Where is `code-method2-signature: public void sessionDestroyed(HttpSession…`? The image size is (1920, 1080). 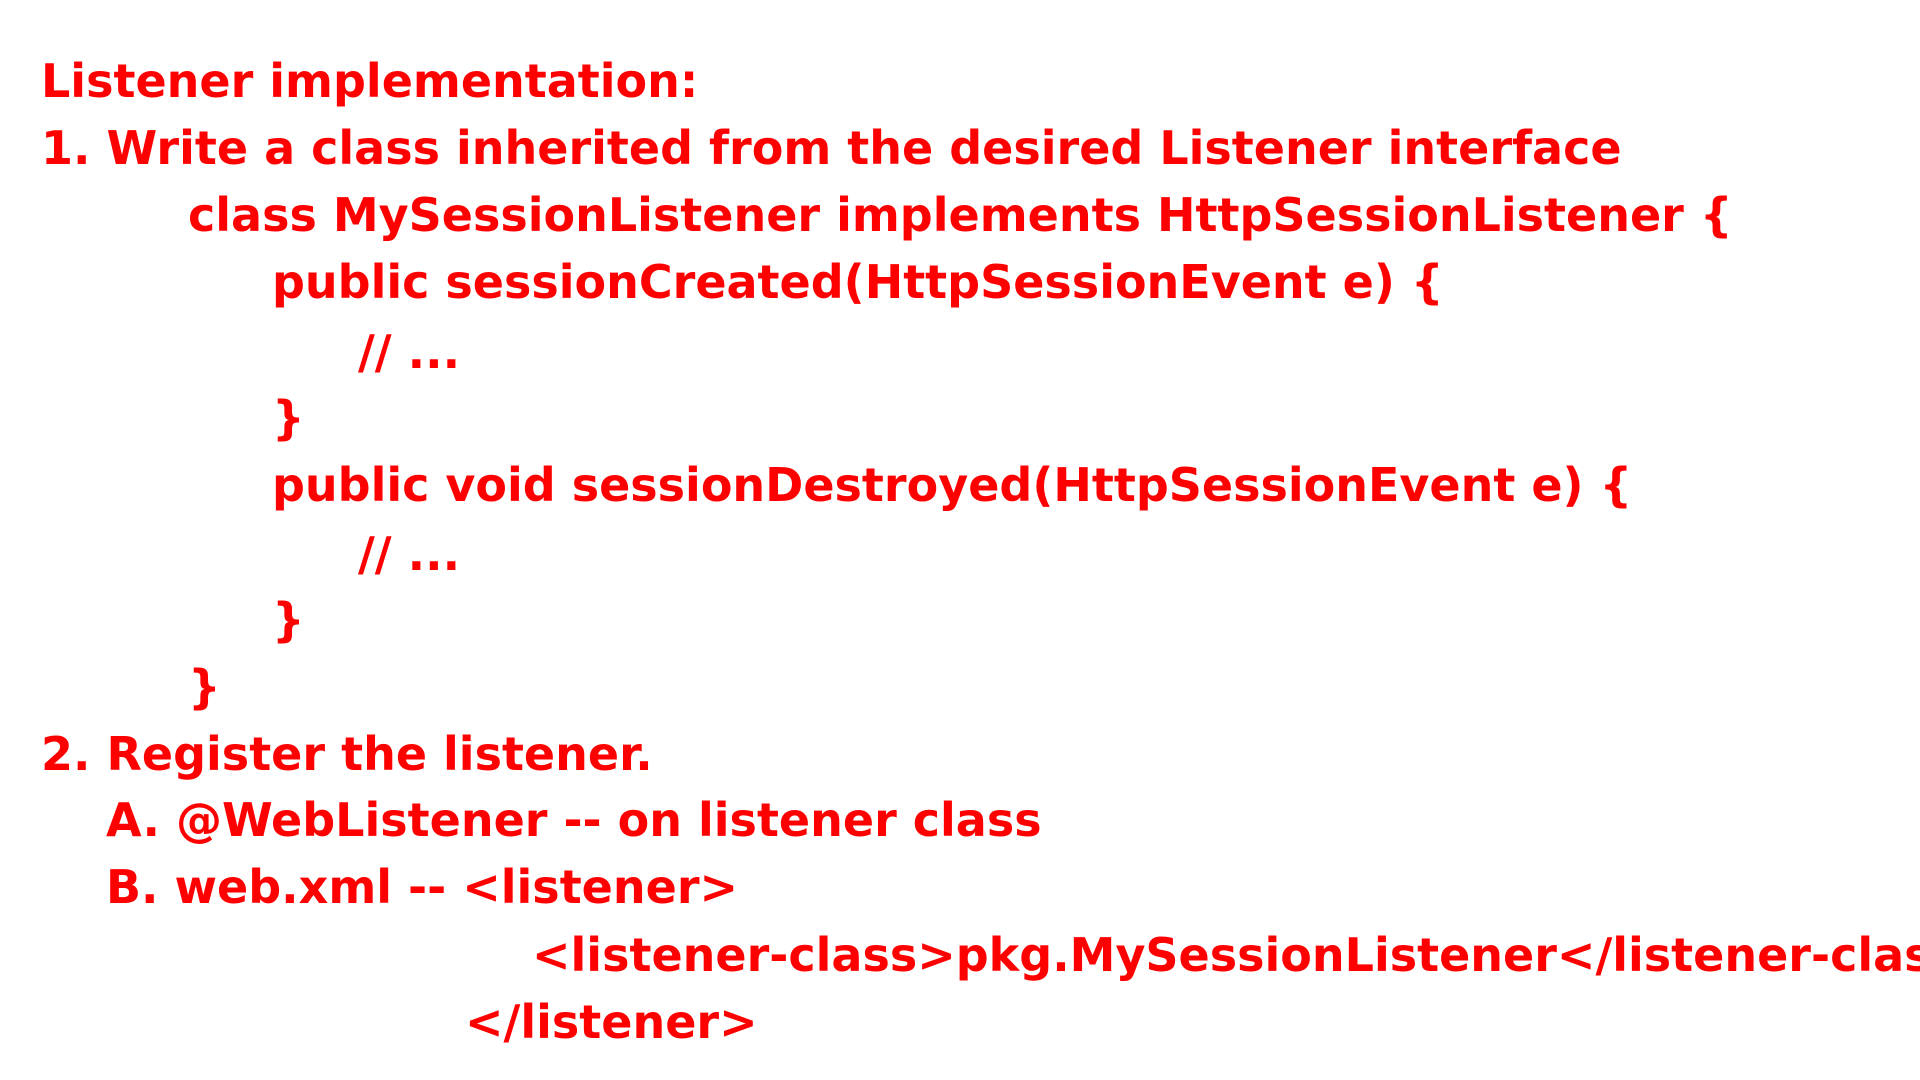 code-method2-signature: public void sessionDestroyed(HttpSession… is located at coordinates (952, 485).